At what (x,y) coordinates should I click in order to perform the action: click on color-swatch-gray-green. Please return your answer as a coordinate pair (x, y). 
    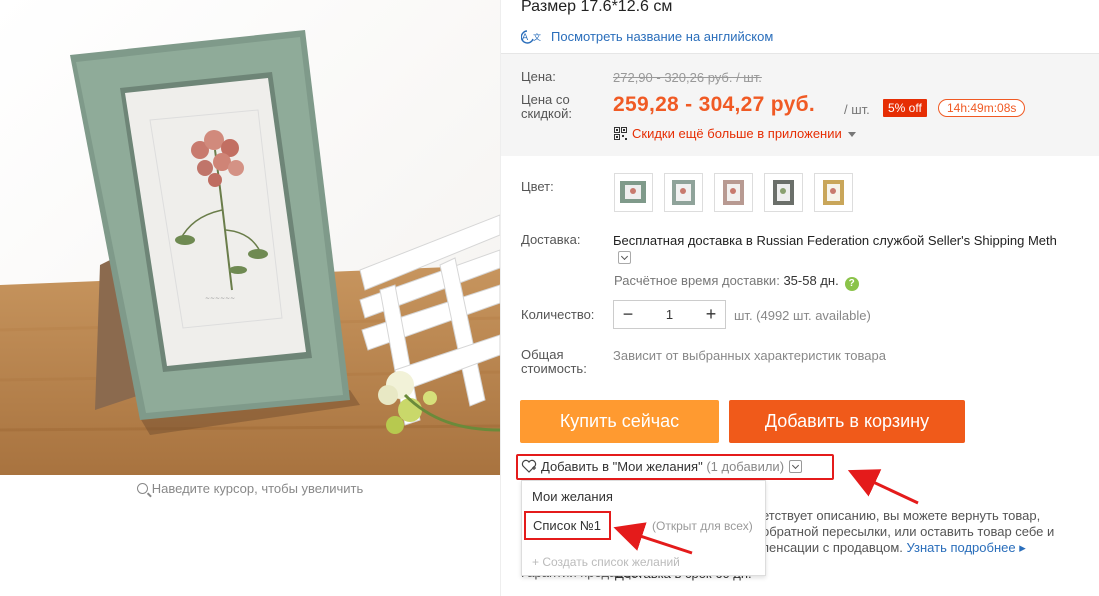
    Looking at the image, I should click on (683, 192).